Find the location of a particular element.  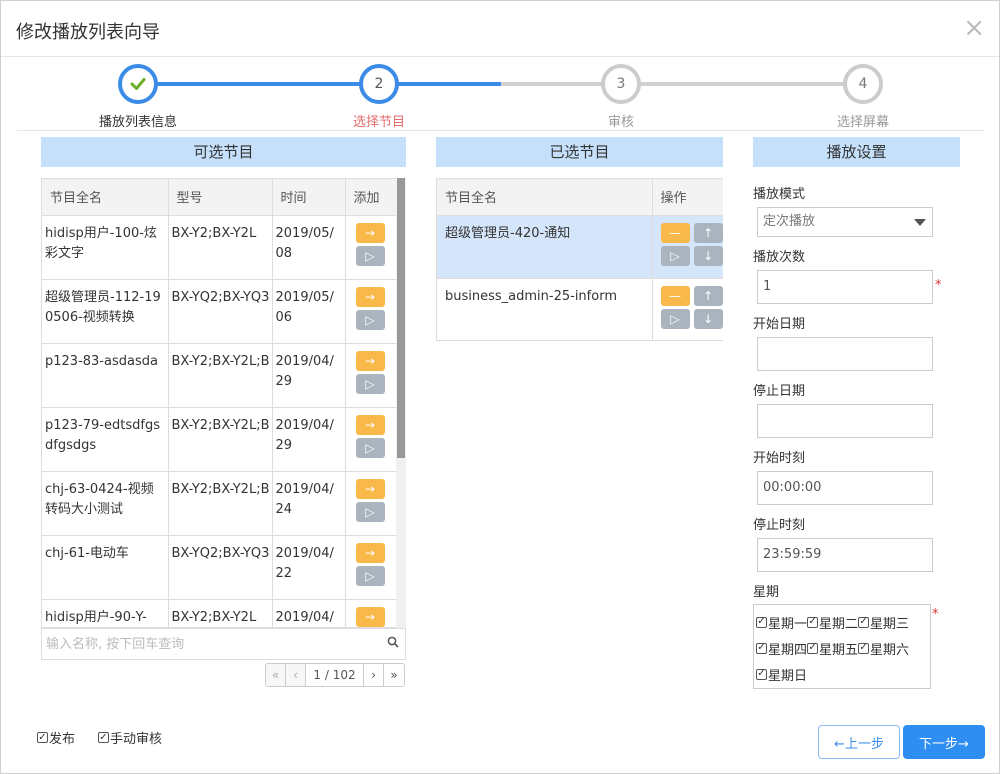

program-name: hidisp用户-100-炫彩文字 is located at coordinates (101, 243).